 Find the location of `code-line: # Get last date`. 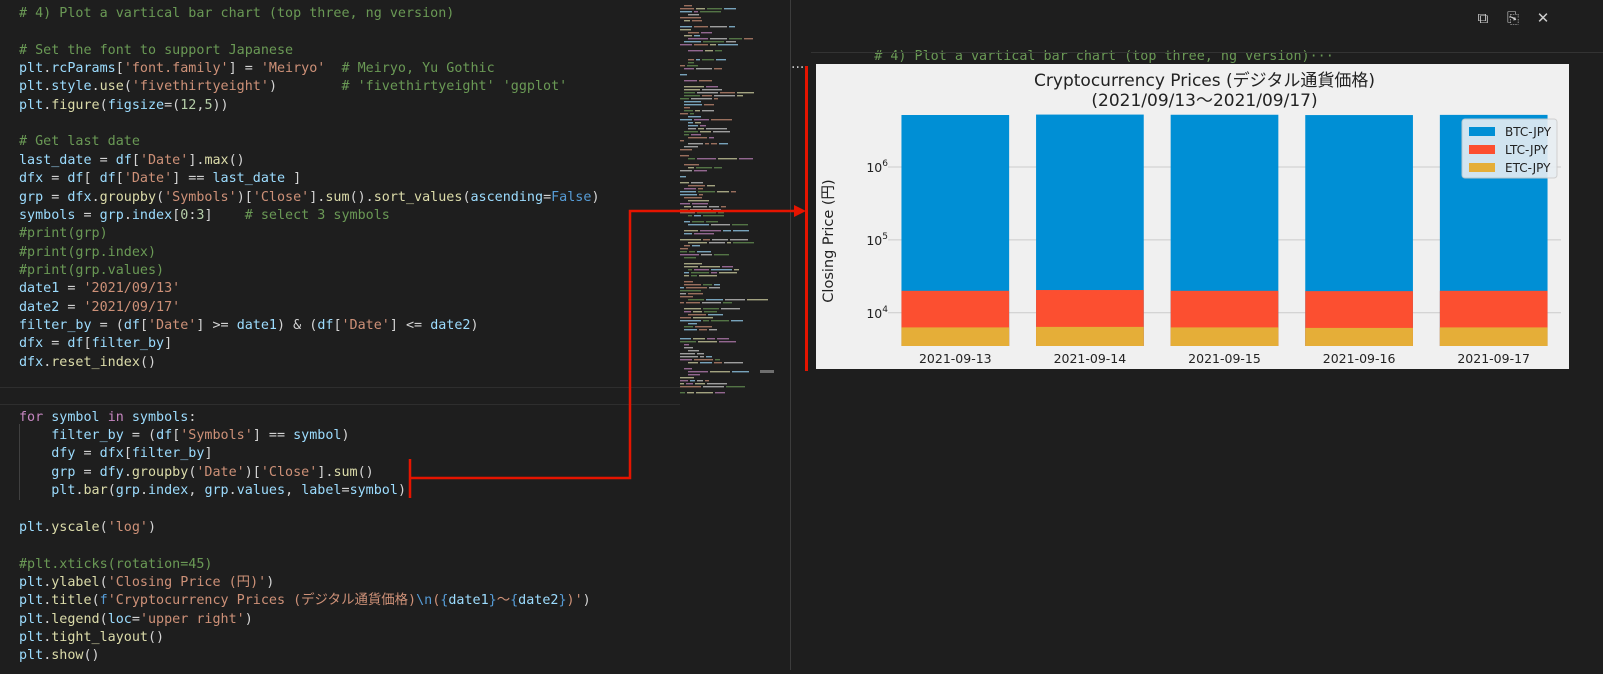

code-line: # Get last date is located at coordinates (79, 142).